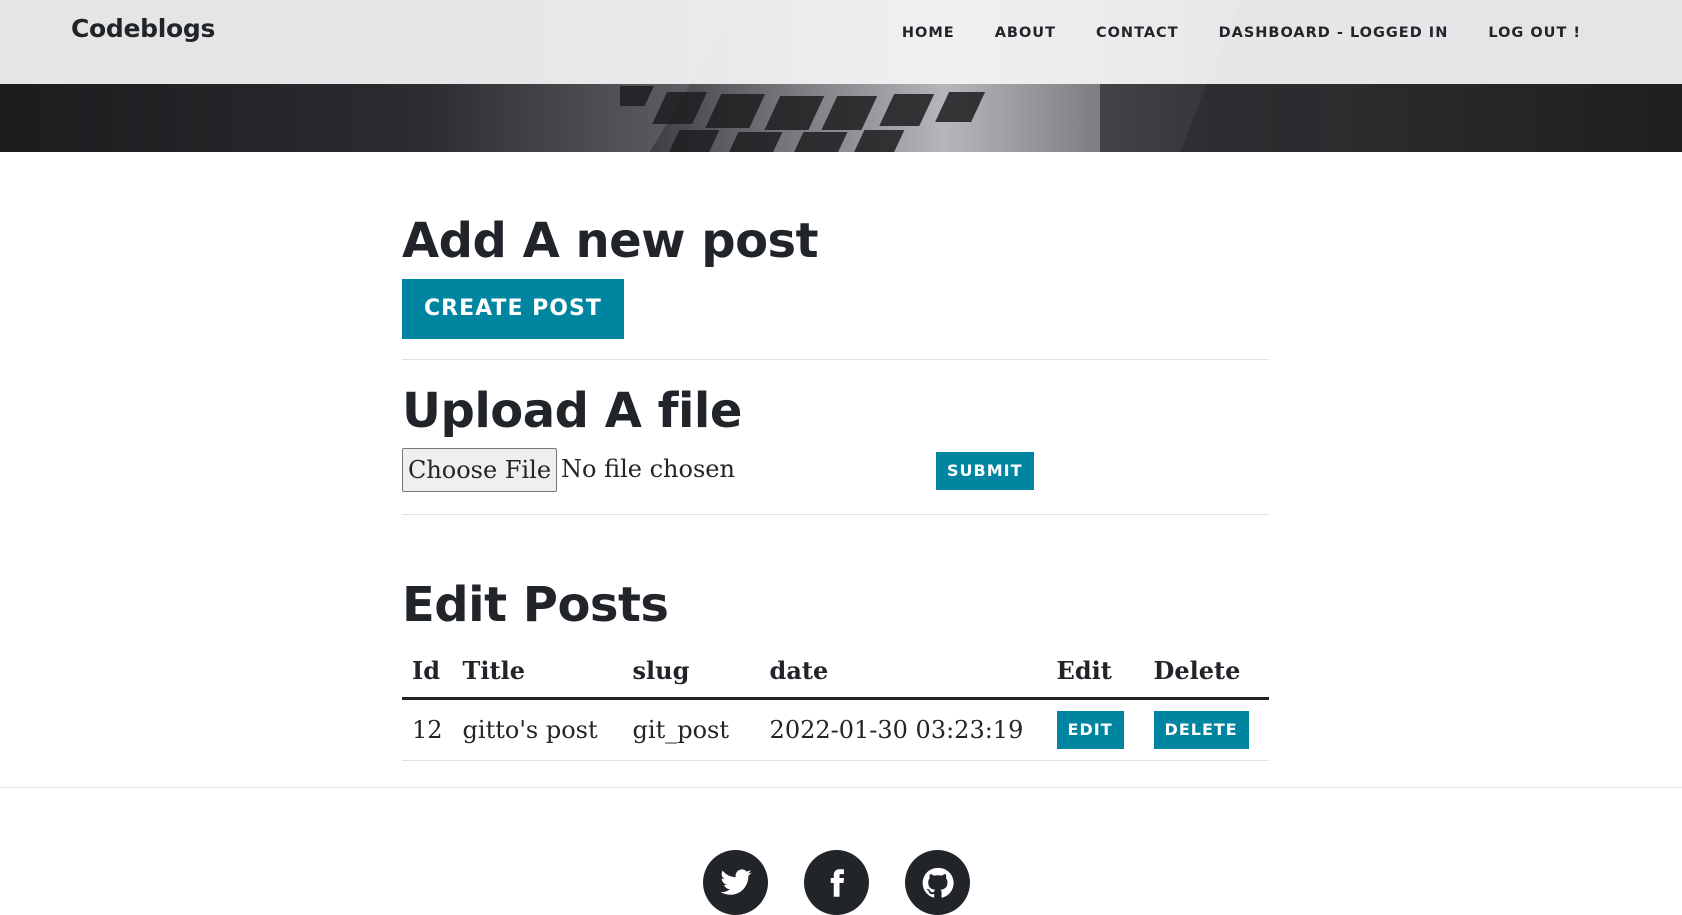 The width and height of the screenshot is (1682, 915). Describe the element at coordinates (143, 28) in the screenshot. I see `brand-logo: Codeblogs` at that location.